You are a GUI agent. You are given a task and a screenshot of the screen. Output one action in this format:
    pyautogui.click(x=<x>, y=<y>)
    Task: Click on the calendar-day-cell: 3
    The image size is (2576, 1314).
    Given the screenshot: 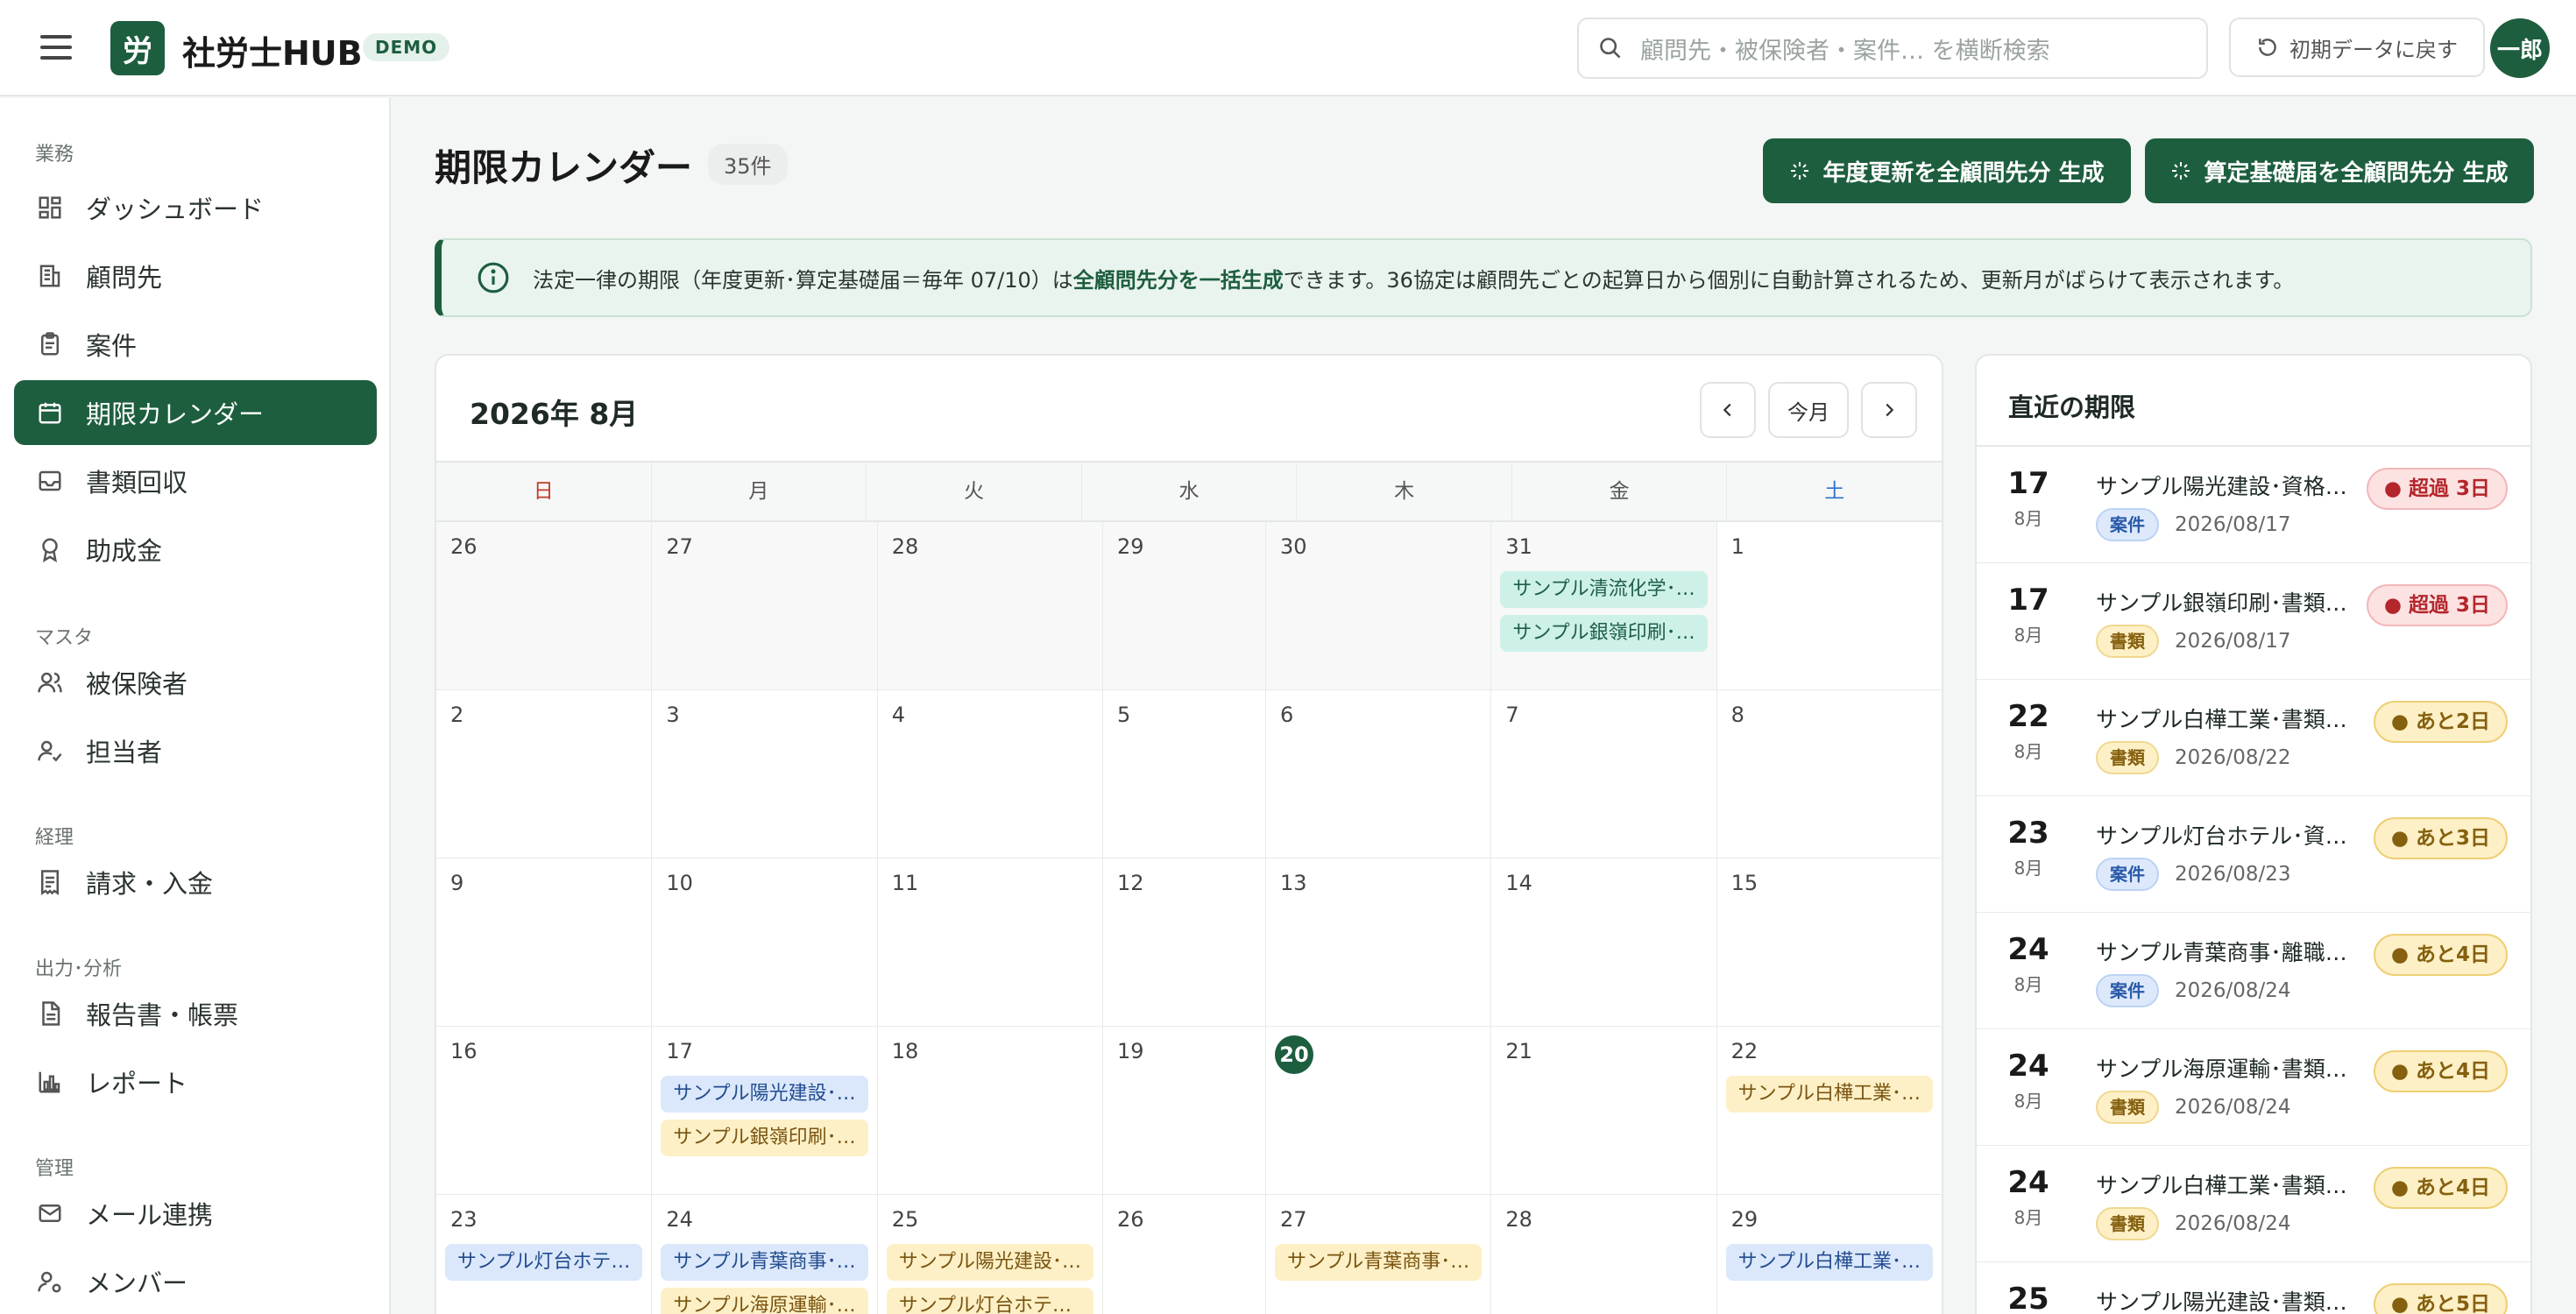 What is the action you would take?
    pyautogui.click(x=765, y=774)
    